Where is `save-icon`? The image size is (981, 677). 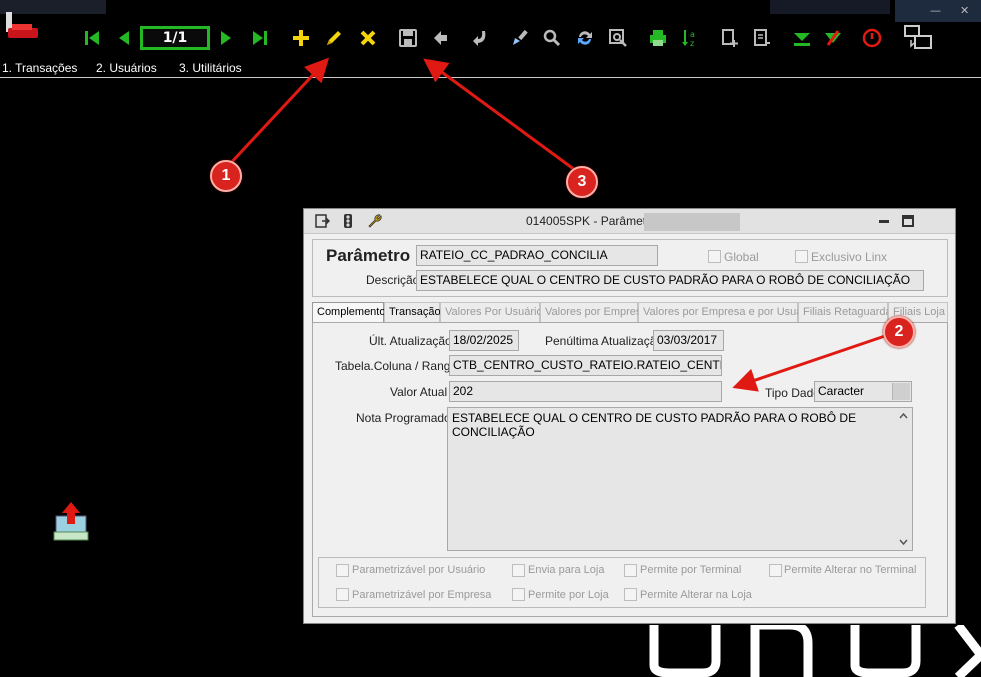
save-icon is located at coordinates (408, 38).